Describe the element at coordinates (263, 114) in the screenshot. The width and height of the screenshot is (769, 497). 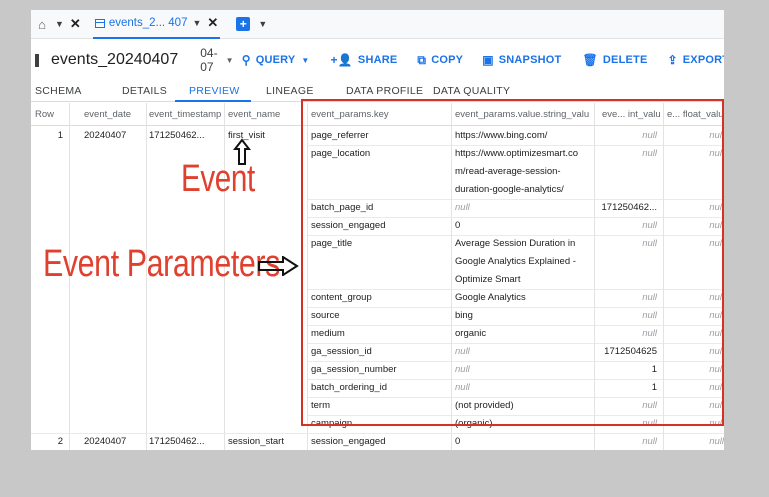
I see `header-event-name: event_name` at that location.